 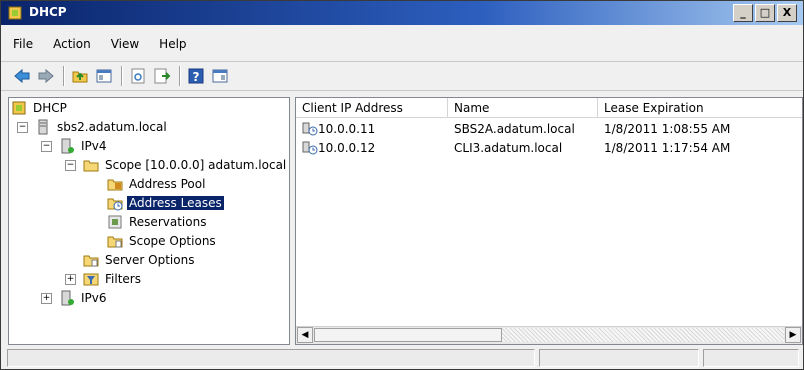 What do you see at coordinates (91, 261) in the screenshot?
I see `server-options-icon` at bounding box center [91, 261].